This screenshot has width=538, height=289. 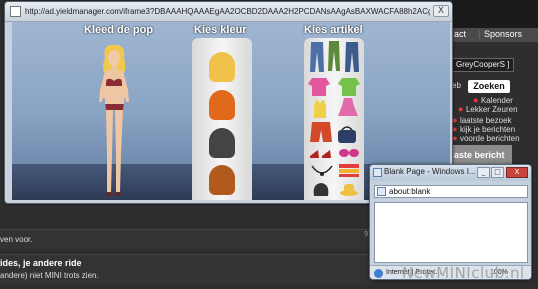 What do you see at coordinates (222, 180) in the screenshot?
I see `hair-option-auburn` at bounding box center [222, 180].